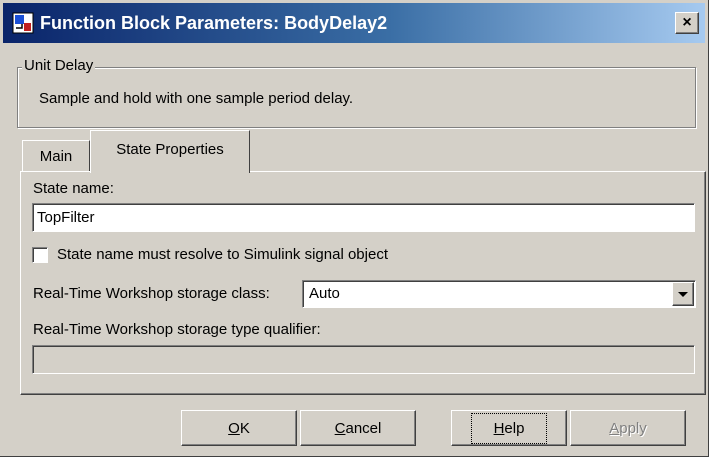  What do you see at coordinates (633, 428) in the screenshot?
I see `apply-label-rest: pply` at bounding box center [633, 428].